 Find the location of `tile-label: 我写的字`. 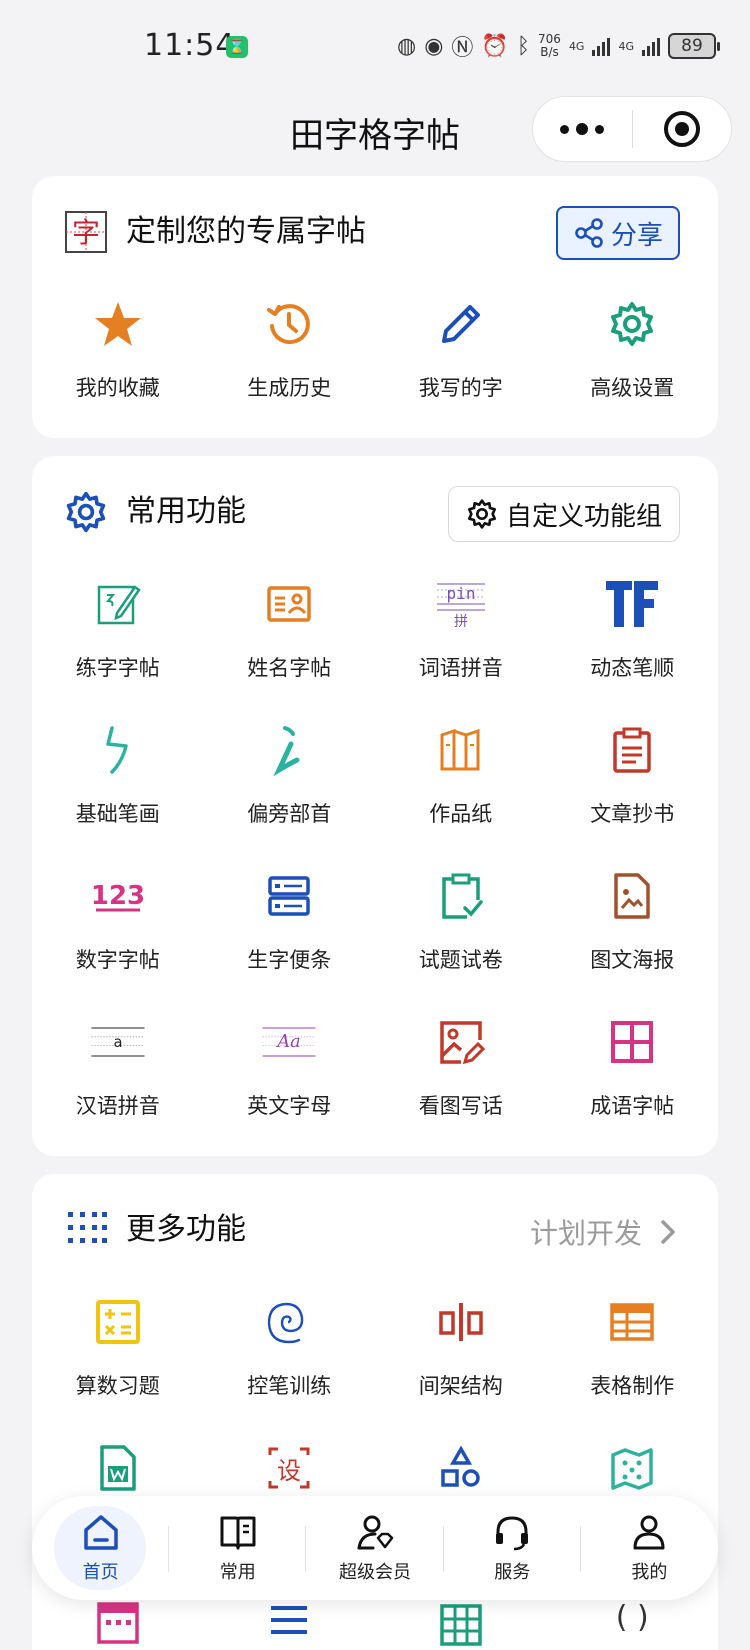

tile-label: 我写的字 is located at coordinates (460, 388).